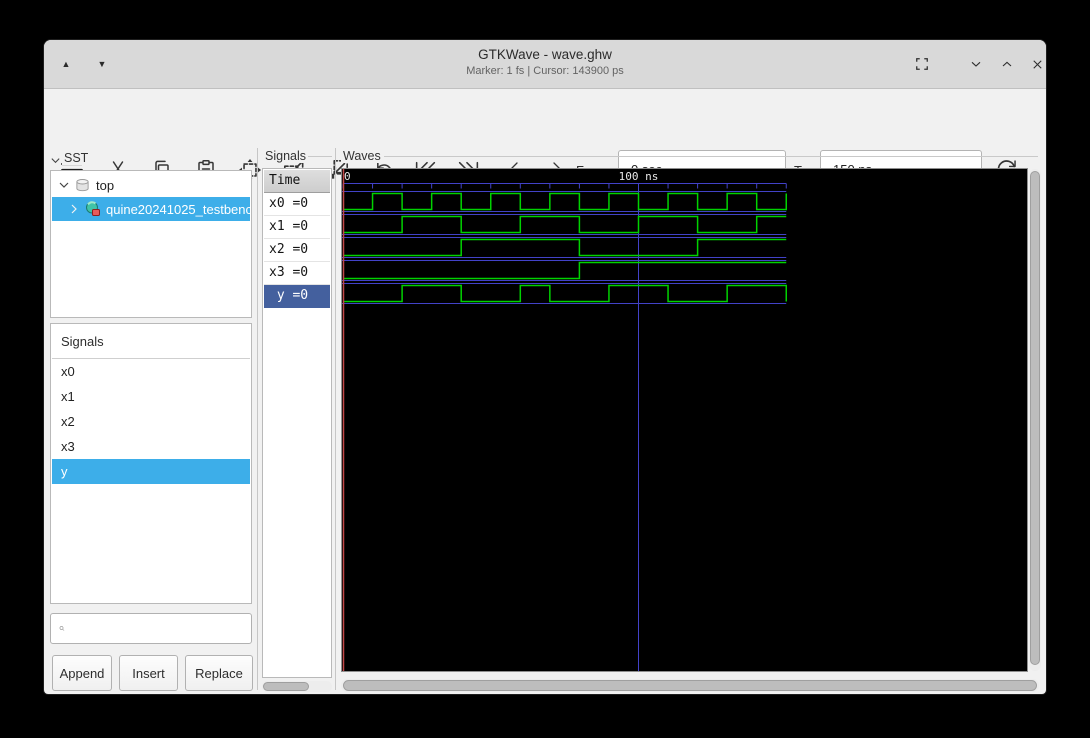 Image resolution: width=1090 pixels, height=738 pixels. What do you see at coordinates (151, 421) in the screenshot?
I see `facility-item-x2: x2` at bounding box center [151, 421].